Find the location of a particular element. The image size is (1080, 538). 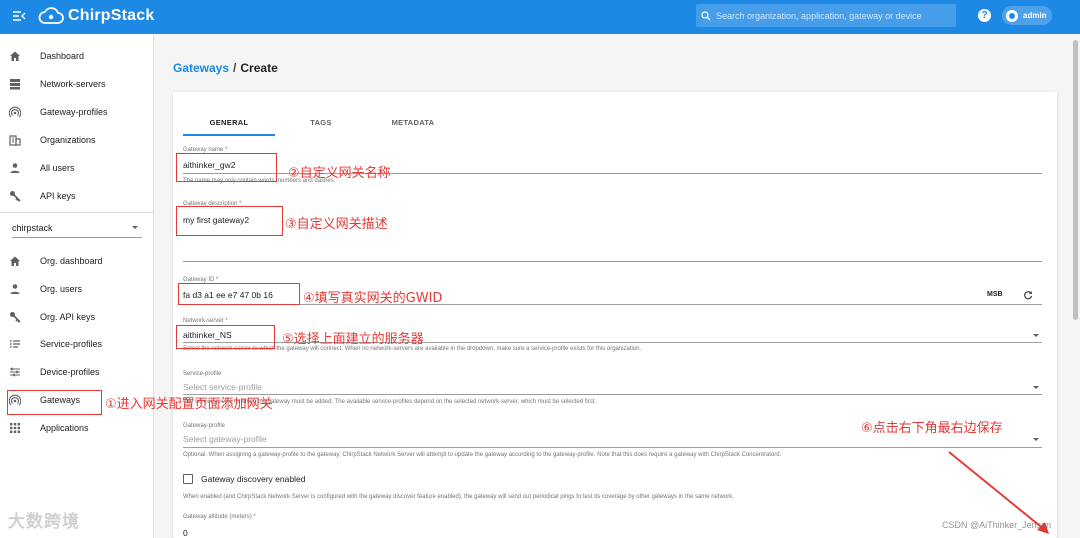

gateway-profile-select: Select gateway-profile is located at coordinates (225, 439).